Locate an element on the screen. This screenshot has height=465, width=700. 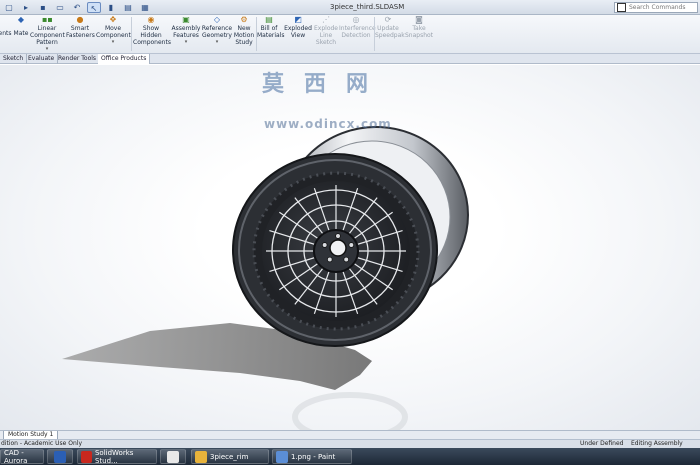
rim-center-bore is located at coordinates (338, 248).